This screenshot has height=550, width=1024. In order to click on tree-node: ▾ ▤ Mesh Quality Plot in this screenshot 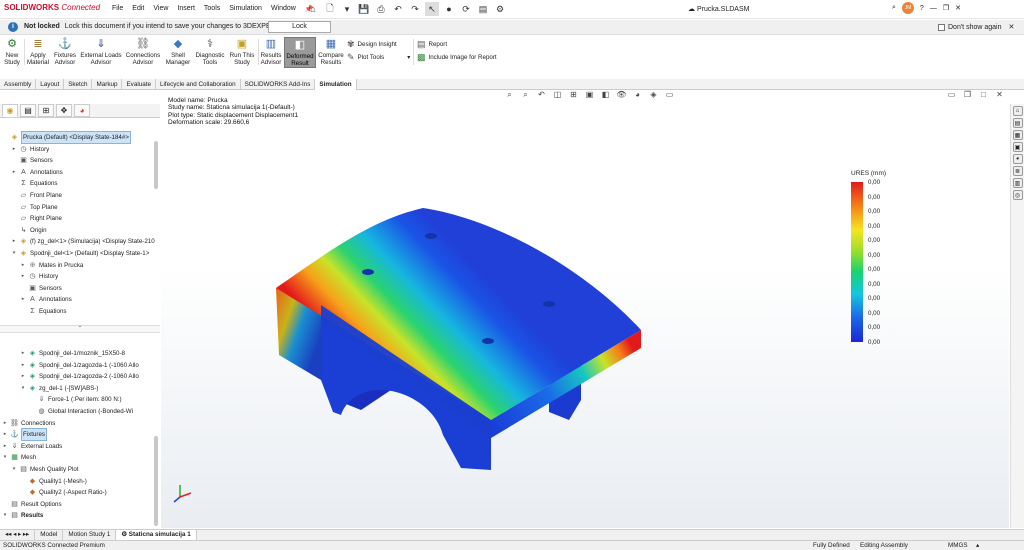, I will do `click(45, 469)`.